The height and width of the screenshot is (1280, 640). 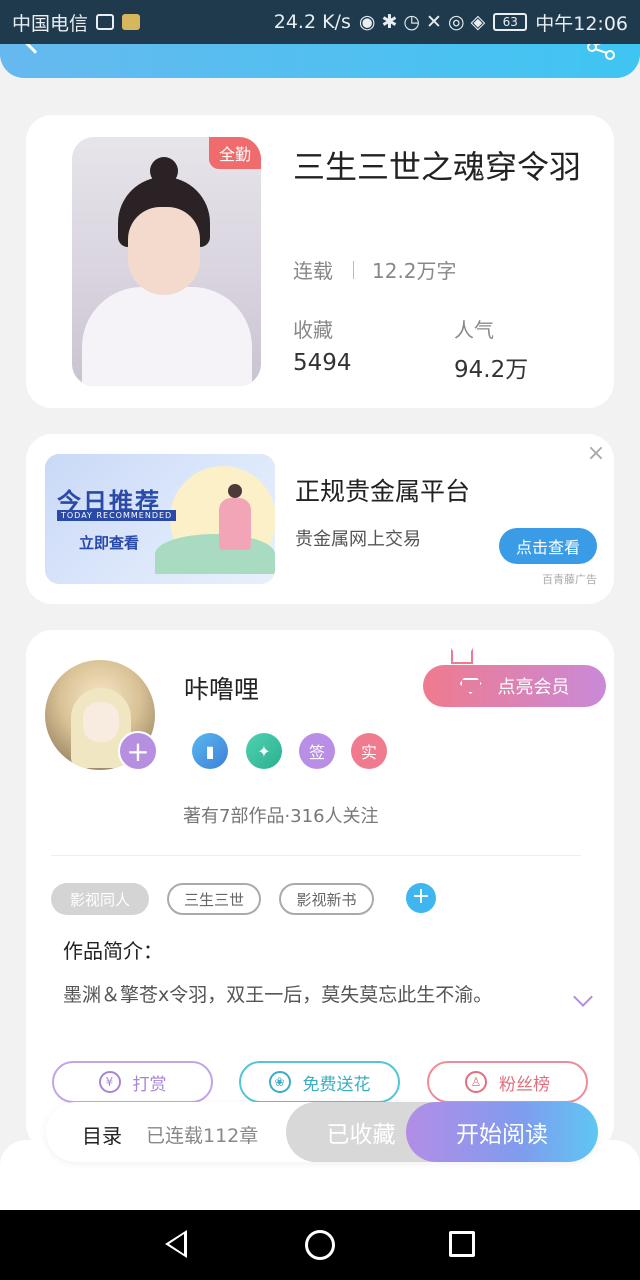 What do you see at coordinates (221, 688) in the screenshot?
I see `author-name: 咔噜哩` at bounding box center [221, 688].